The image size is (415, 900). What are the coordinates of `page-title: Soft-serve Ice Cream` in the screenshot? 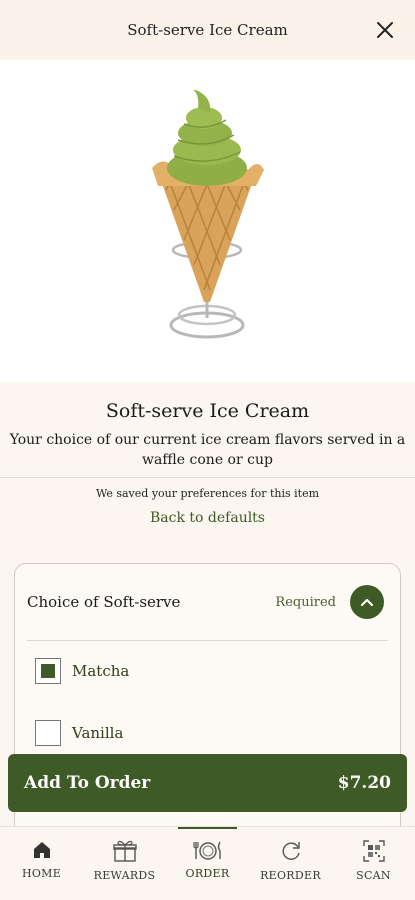 It's located at (207, 30).